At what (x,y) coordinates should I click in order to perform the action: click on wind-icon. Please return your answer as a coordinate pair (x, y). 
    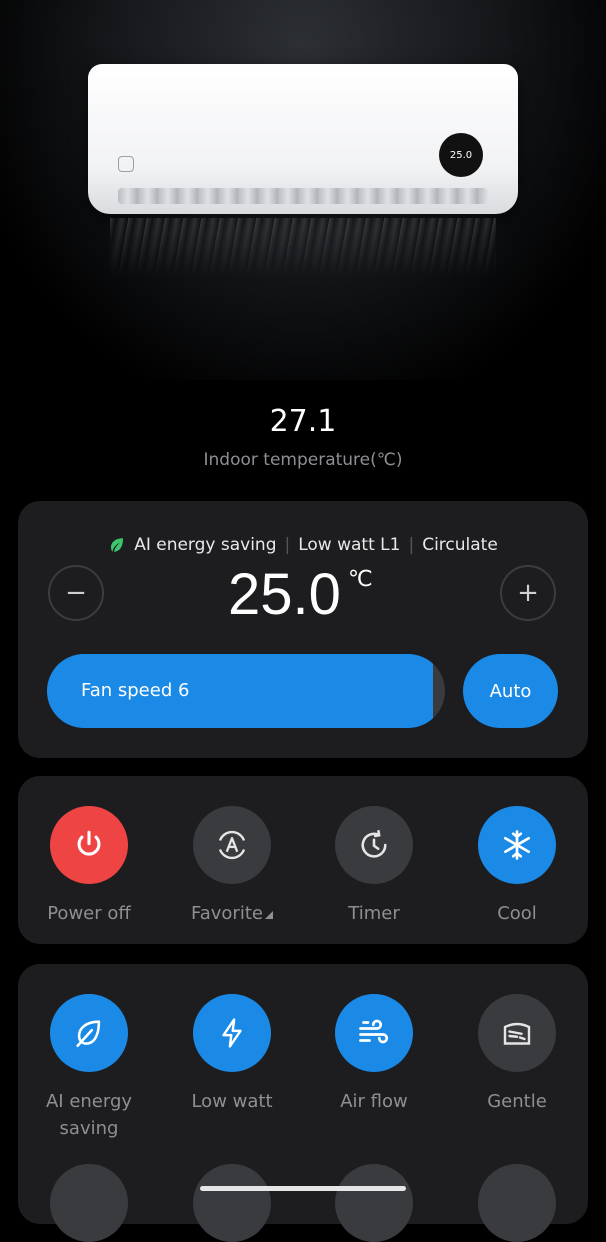
    Looking at the image, I should click on (374, 1031).